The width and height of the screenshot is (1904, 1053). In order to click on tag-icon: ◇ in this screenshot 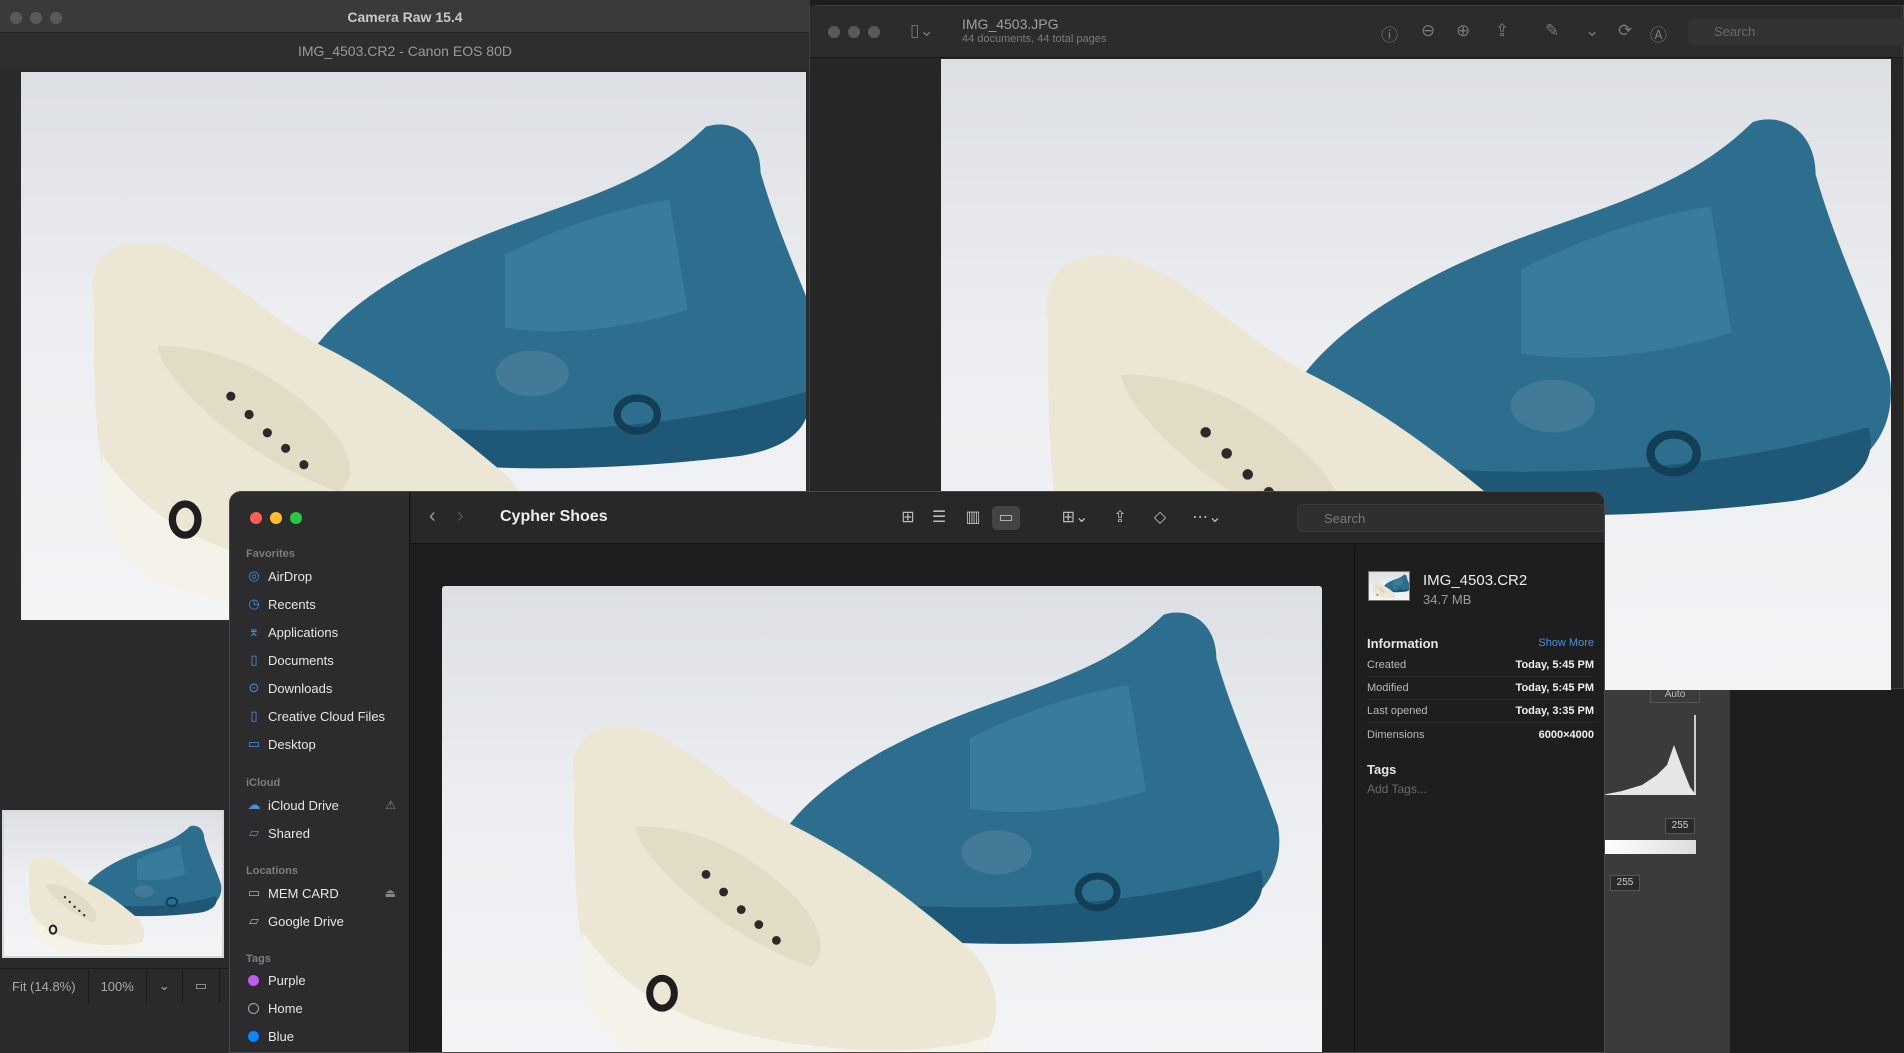, I will do `click(1160, 518)`.